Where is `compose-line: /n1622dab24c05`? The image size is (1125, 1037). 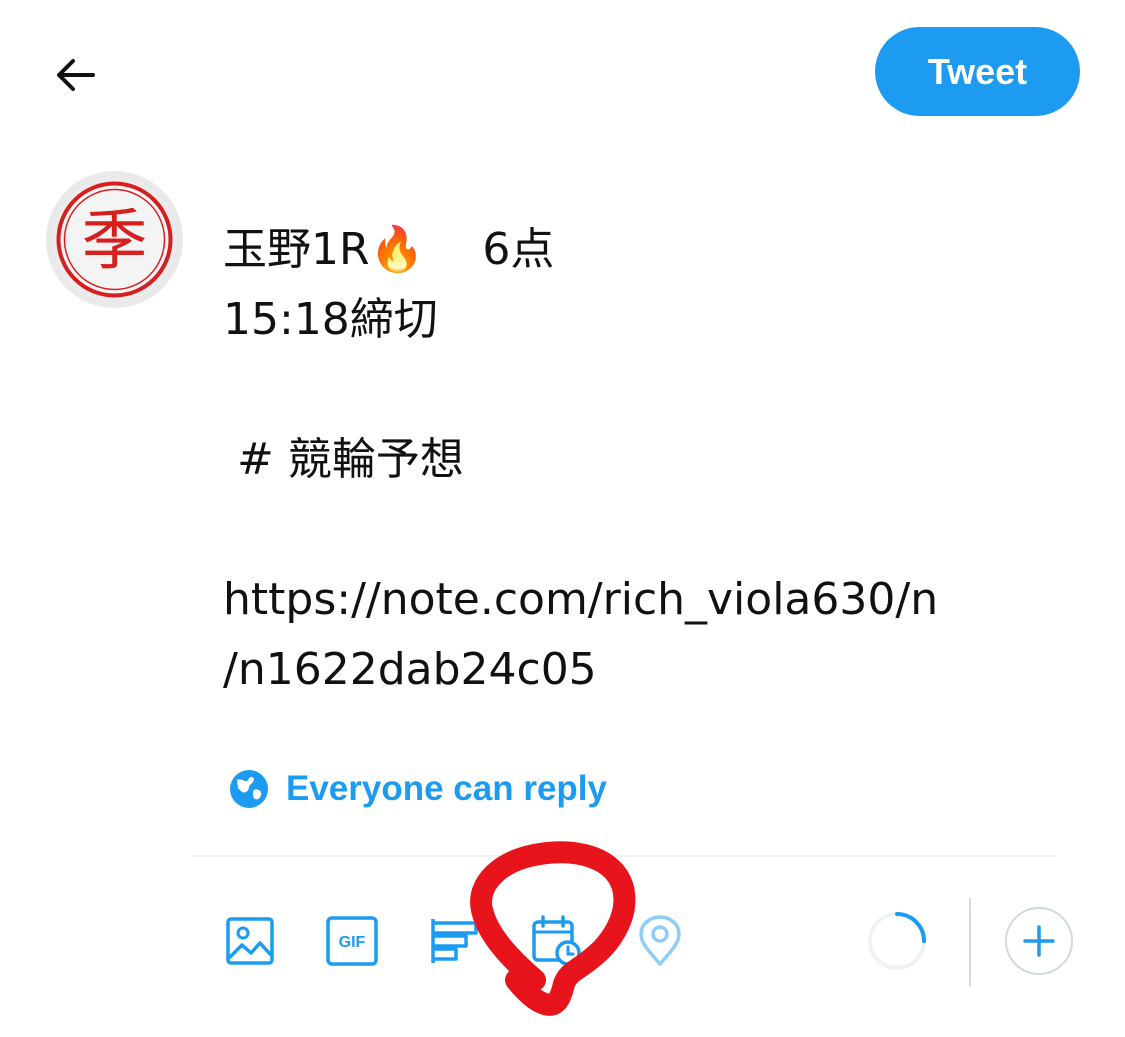 compose-line: /n1622dab24c05 is located at coordinates (410, 669).